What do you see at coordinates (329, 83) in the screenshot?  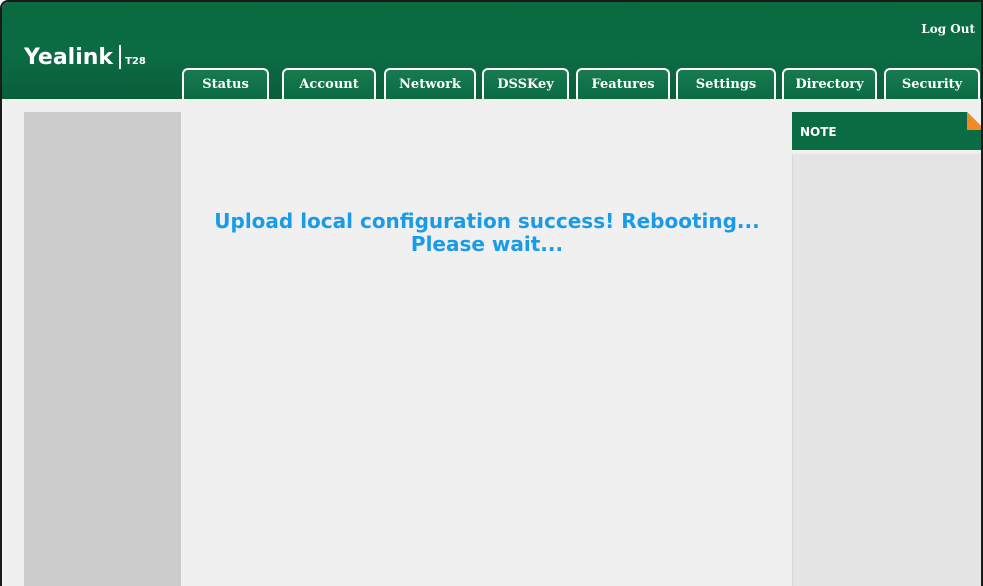 I see `tab-account: Account` at bounding box center [329, 83].